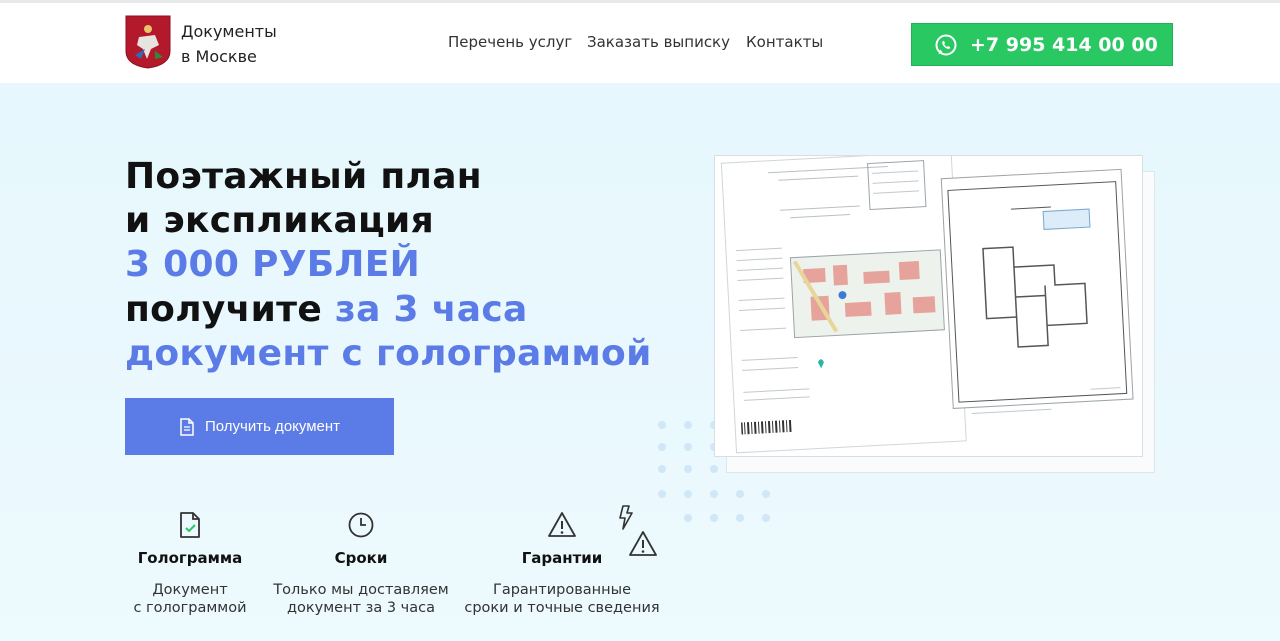 The width and height of the screenshot is (1280, 641). I want to click on feature-guarantees-desc-line-2: сроки и точные сведения, so click(562, 608).